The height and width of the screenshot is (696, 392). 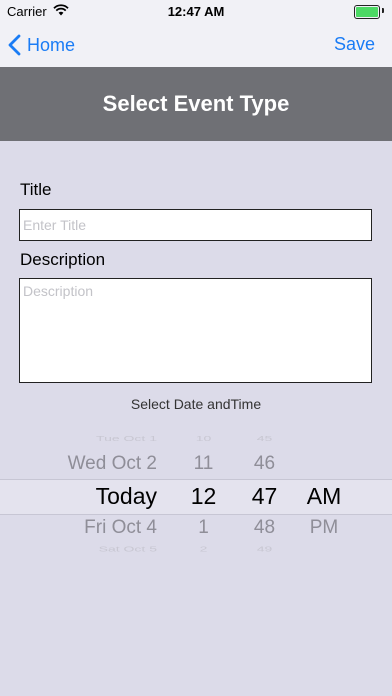 I want to click on chevron-left-icon, so click(x=14, y=45).